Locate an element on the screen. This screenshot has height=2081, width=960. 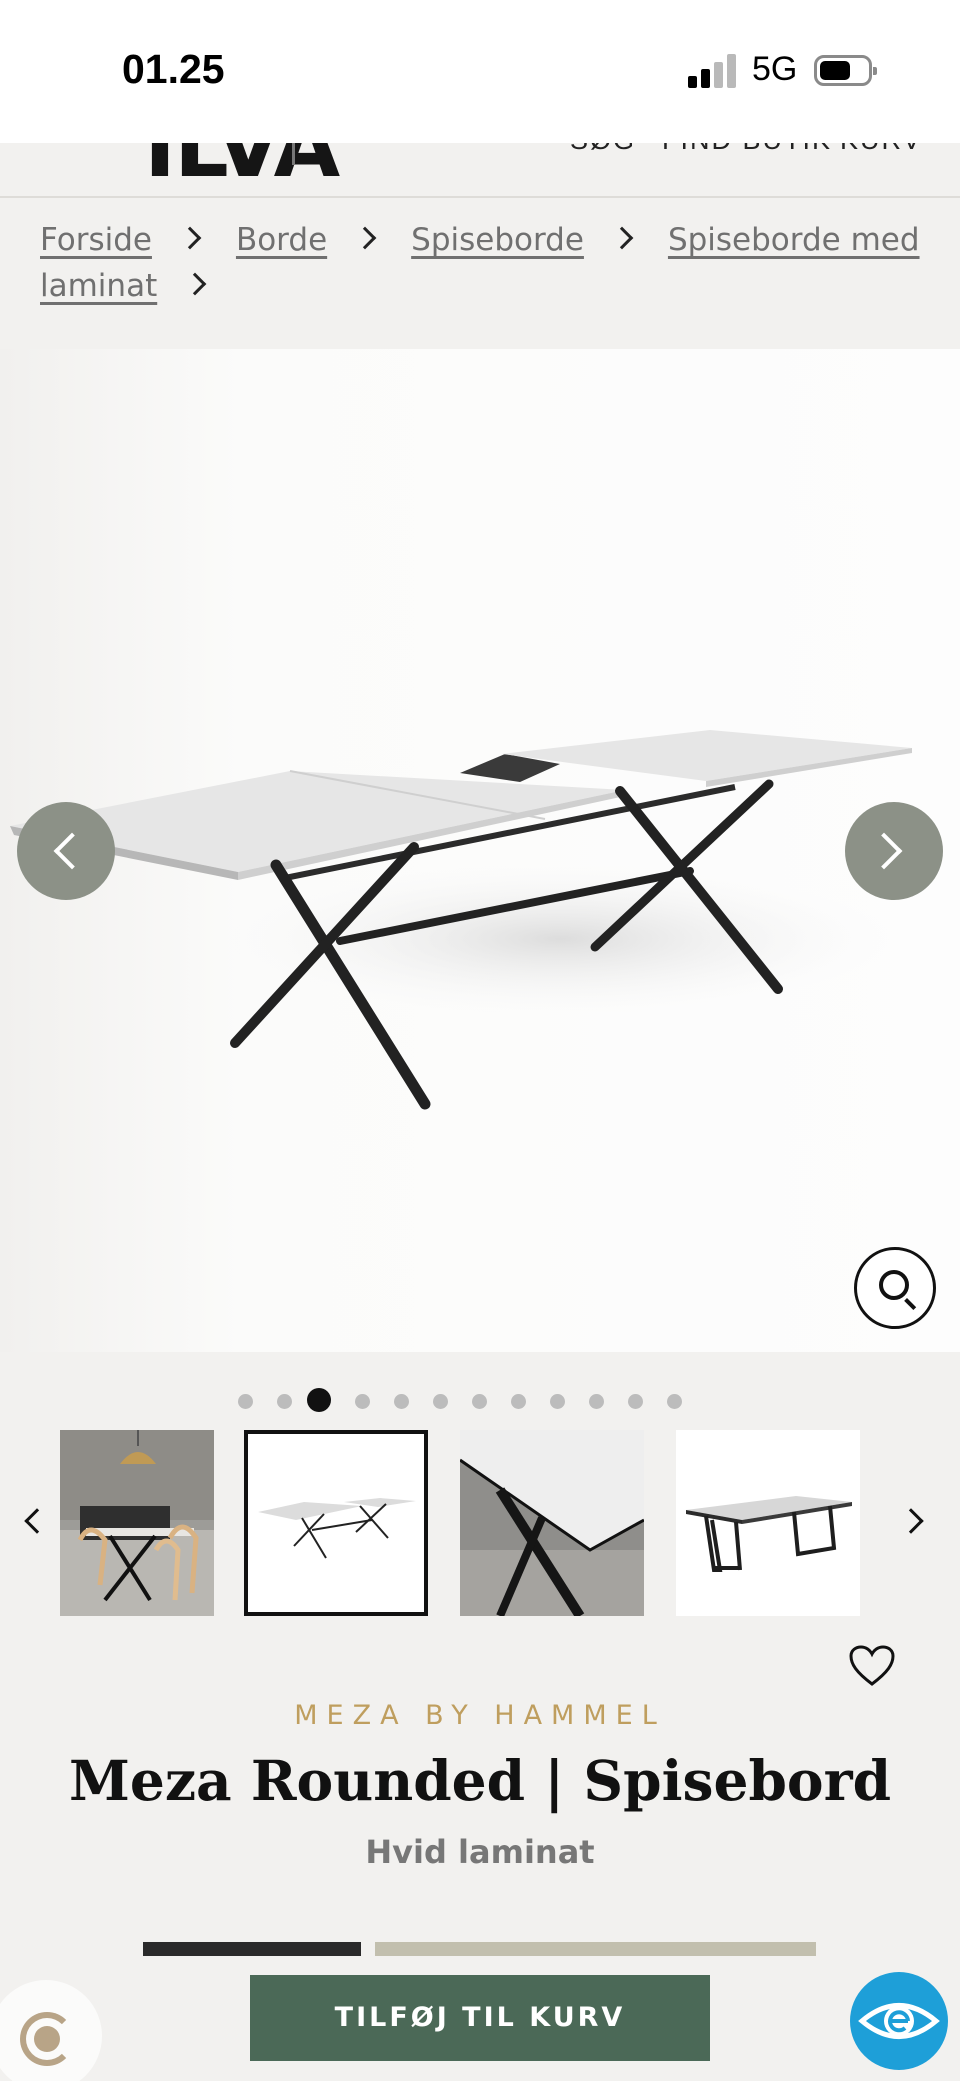
status-time: 01.25 is located at coordinates (173, 69).